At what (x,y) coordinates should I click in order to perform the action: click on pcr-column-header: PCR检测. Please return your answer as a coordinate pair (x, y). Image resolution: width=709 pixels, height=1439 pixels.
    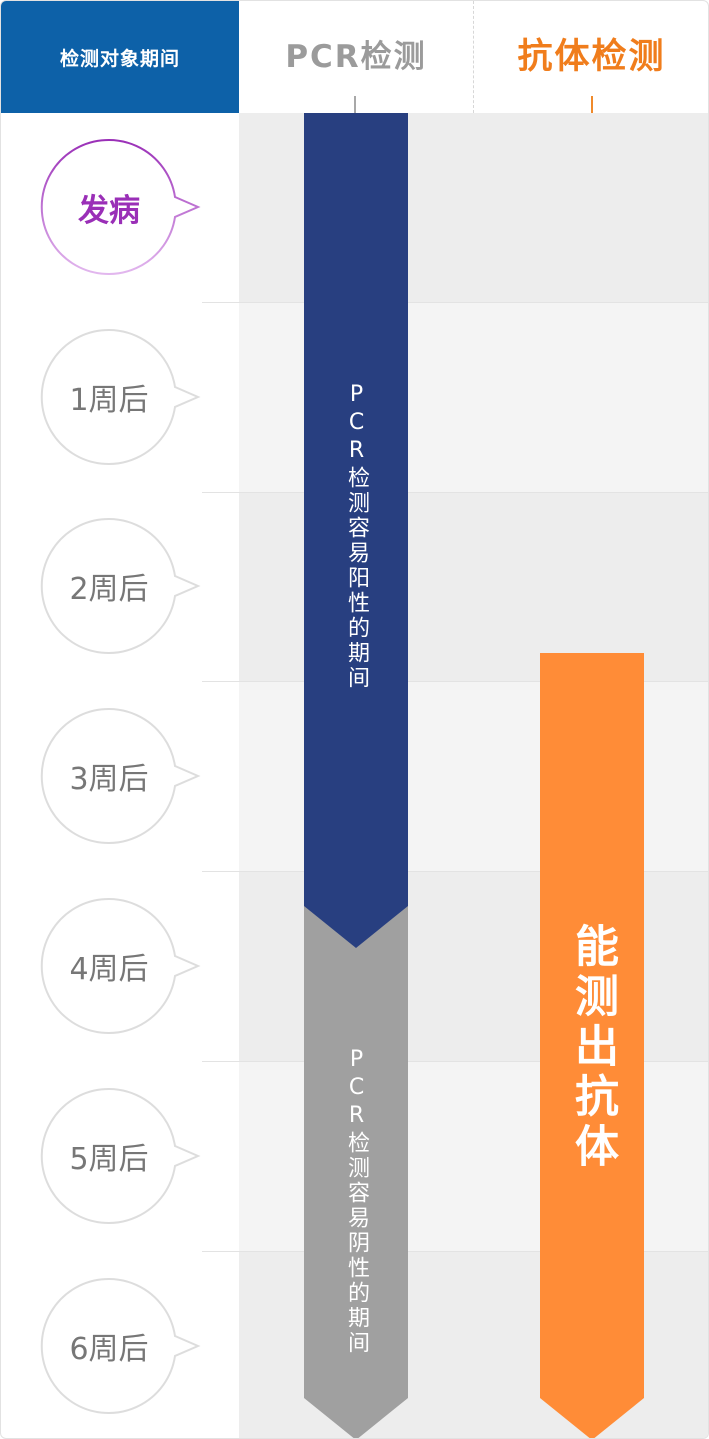
    Looking at the image, I should click on (356, 56).